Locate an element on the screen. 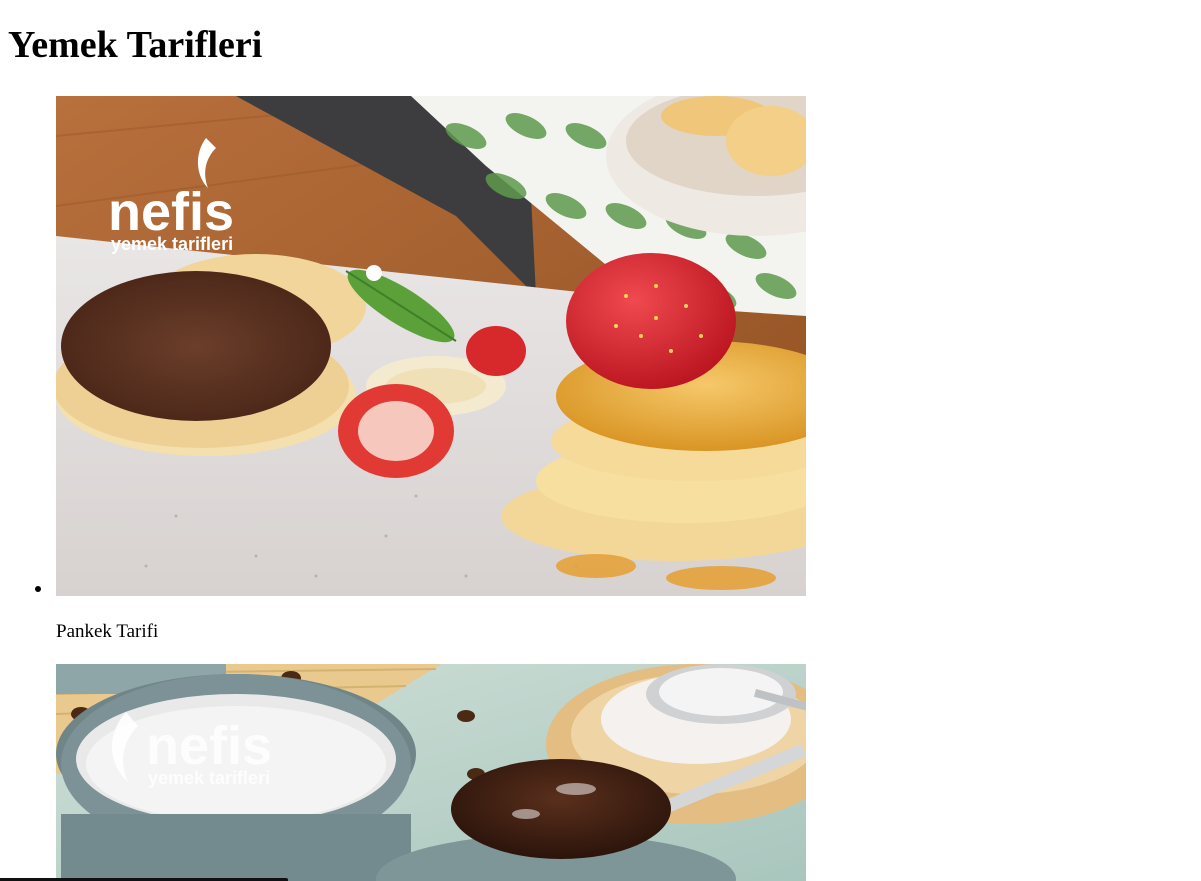 Image resolution: width=1201 pixels, height=881 pixels. recipe-caption: Pankek Tarifi is located at coordinates (107, 632).